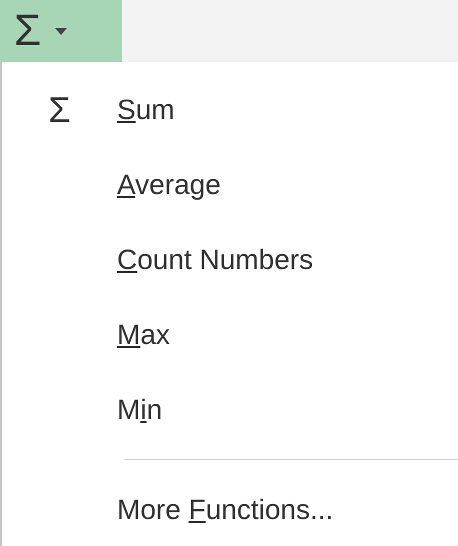 The height and width of the screenshot is (546, 458). I want to click on menu-item: Count Numbers, so click(230, 259).